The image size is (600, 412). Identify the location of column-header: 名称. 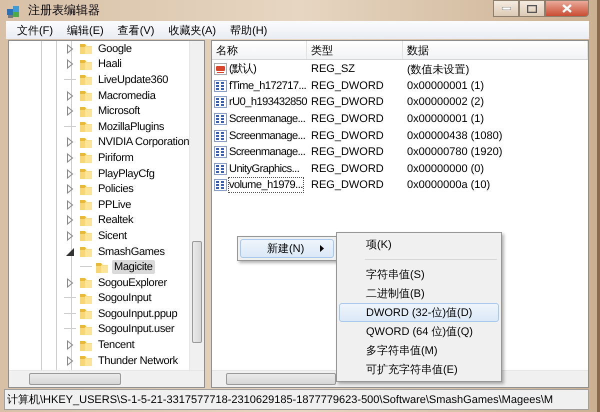
(259, 50).